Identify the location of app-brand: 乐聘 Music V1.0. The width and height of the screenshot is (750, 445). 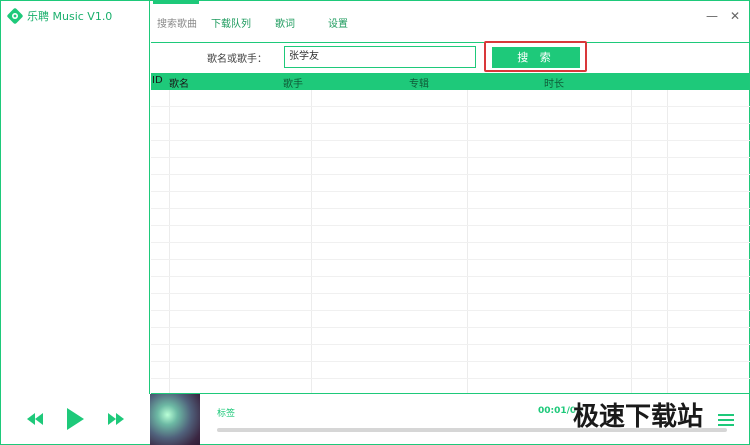
(59, 16).